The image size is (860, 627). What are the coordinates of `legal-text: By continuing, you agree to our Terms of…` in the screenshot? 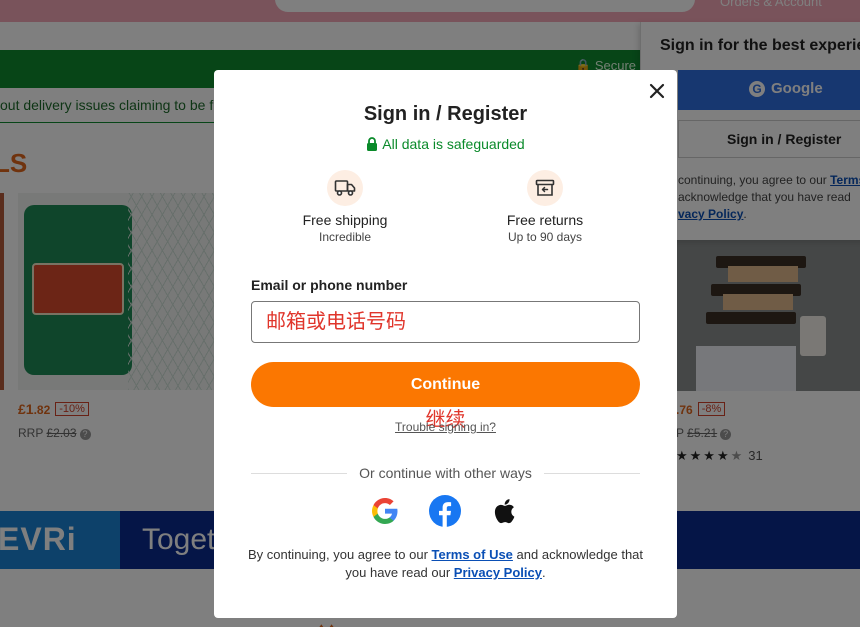 It's located at (445, 564).